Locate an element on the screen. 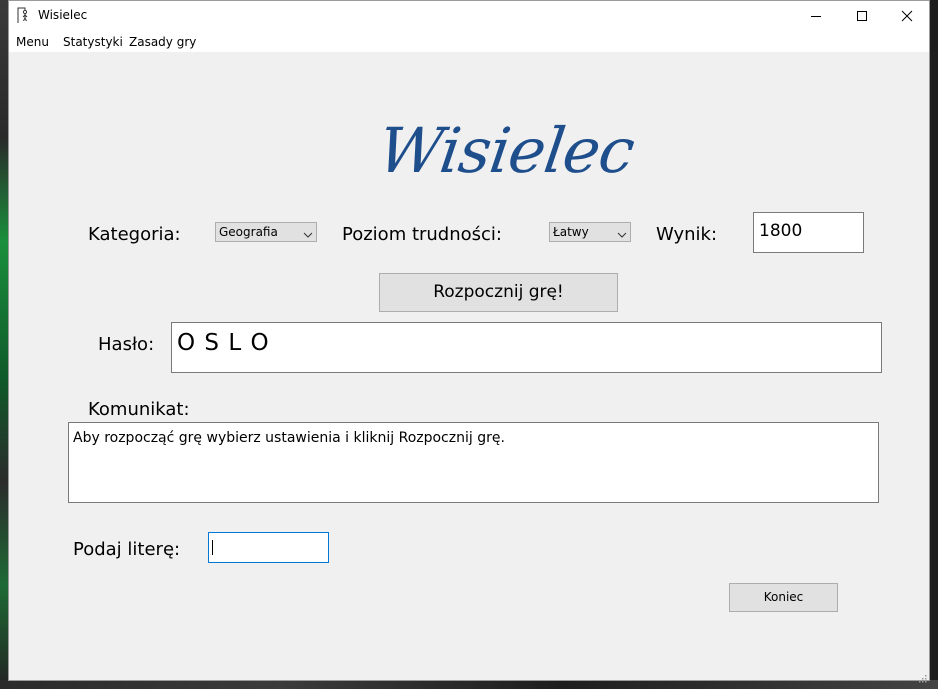 This screenshot has width=938, height=689. end-game-button: Koniec is located at coordinates (783, 597).